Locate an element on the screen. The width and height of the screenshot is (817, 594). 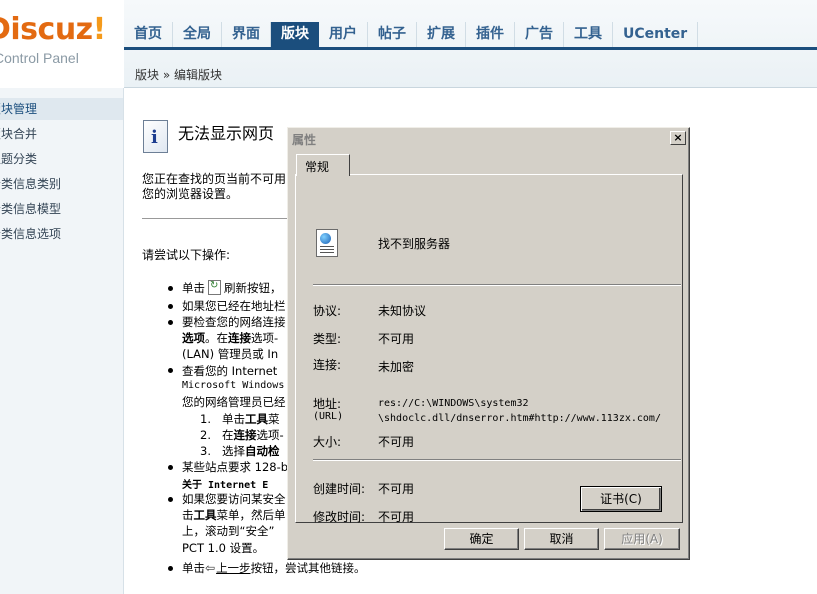
modified-value: 不可用 is located at coordinates (396, 517).